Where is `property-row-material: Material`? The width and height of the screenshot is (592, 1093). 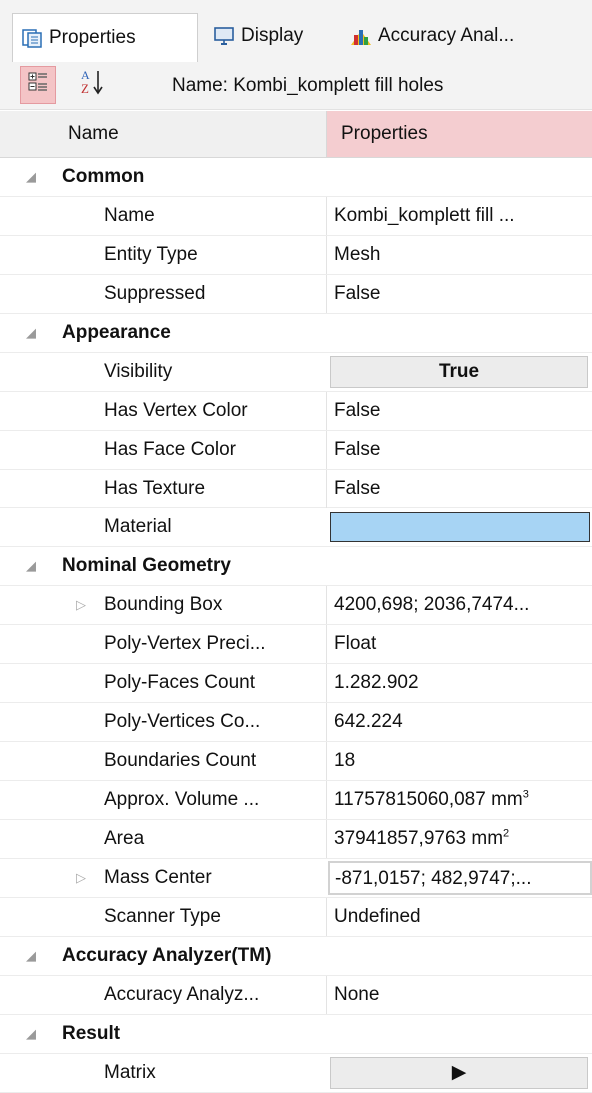 property-row-material: Material is located at coordinates (296, 528).